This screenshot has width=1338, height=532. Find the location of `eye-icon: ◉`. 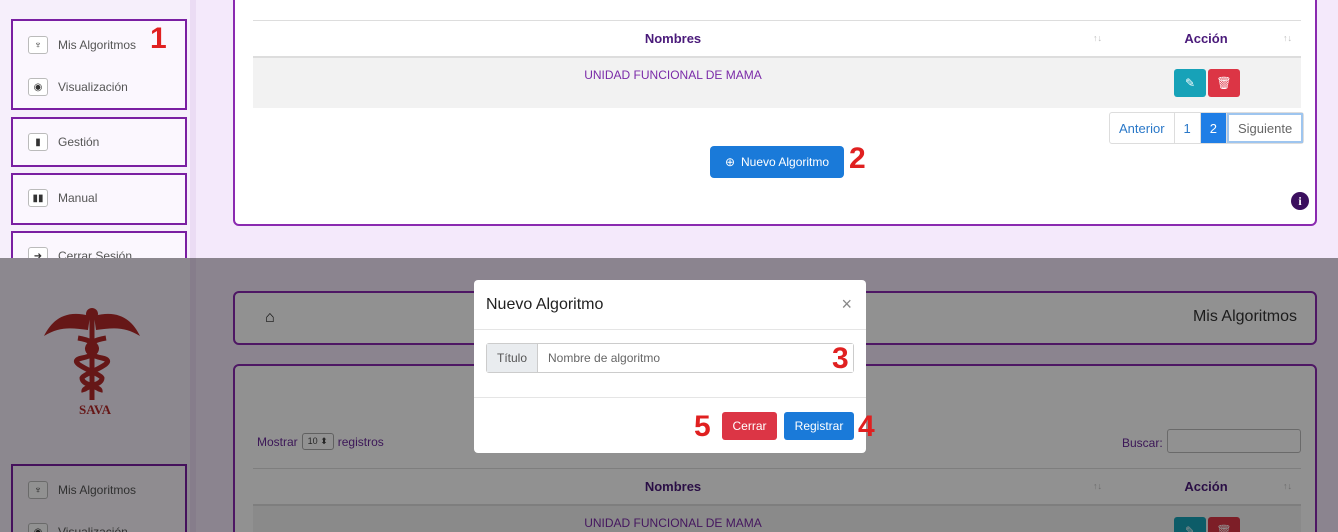

eye-icon: ◉ is located at coordinates (38, 87).